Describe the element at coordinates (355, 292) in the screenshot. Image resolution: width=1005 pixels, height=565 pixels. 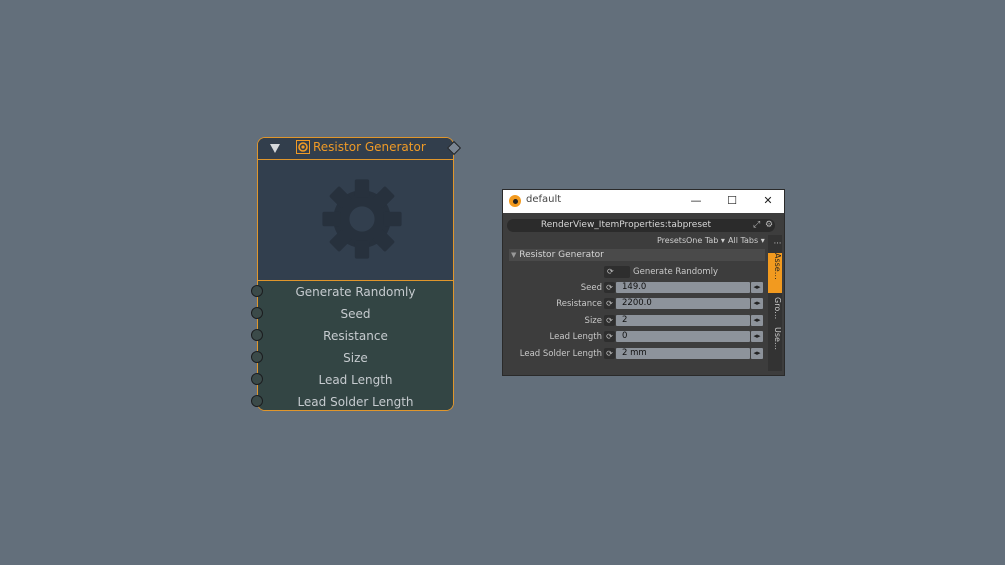
I see `port-generate-randomly: Generate Randomly` at that location.